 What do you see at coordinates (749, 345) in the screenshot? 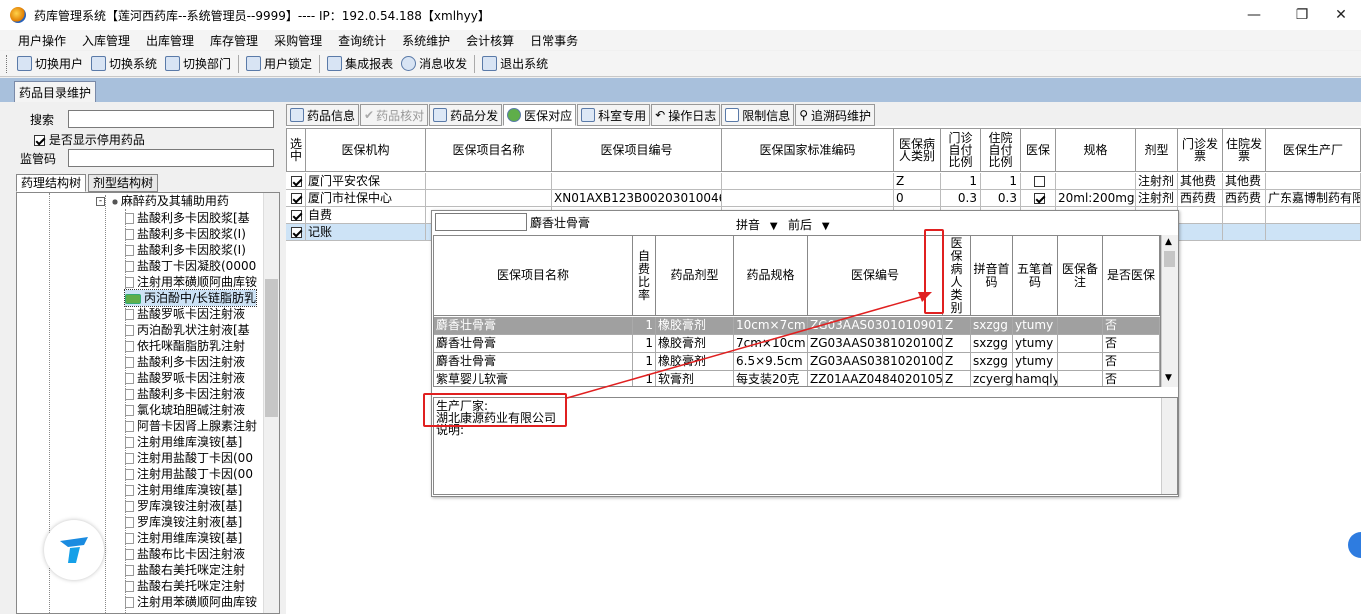
I see `annotation-arrow` at bounding box center [749, 345].